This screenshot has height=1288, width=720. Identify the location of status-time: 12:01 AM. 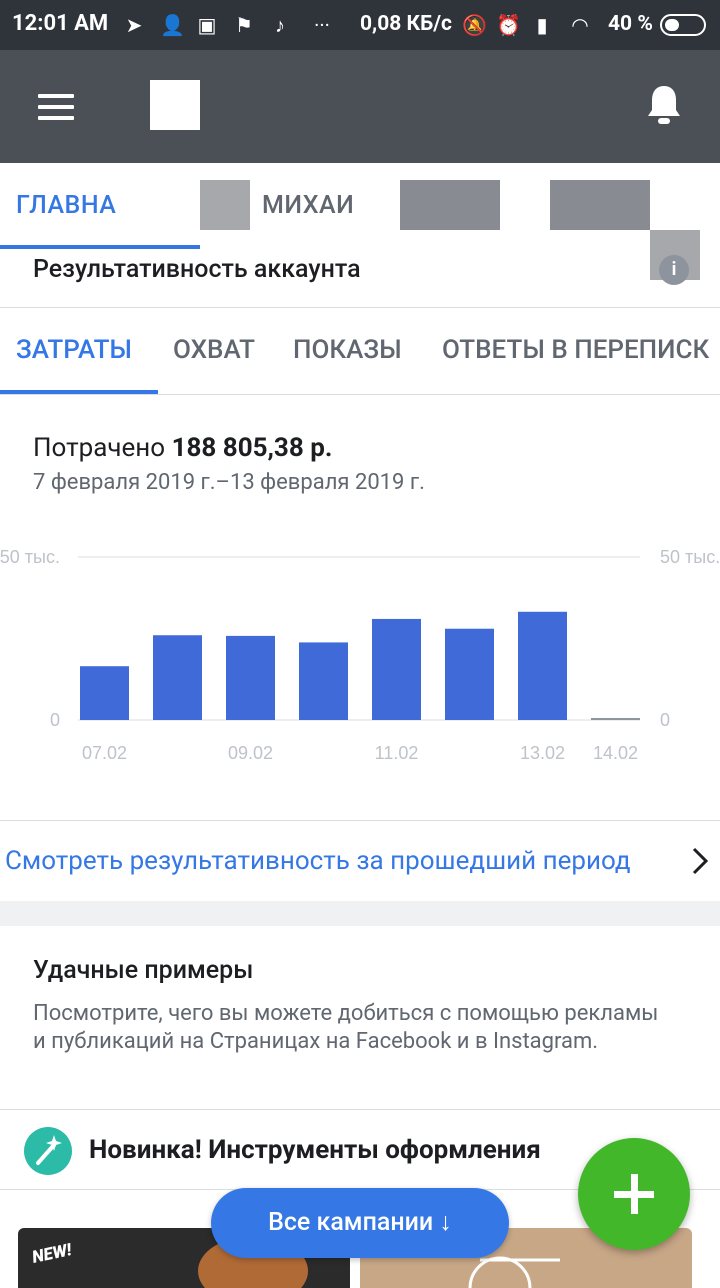
(60, 23).